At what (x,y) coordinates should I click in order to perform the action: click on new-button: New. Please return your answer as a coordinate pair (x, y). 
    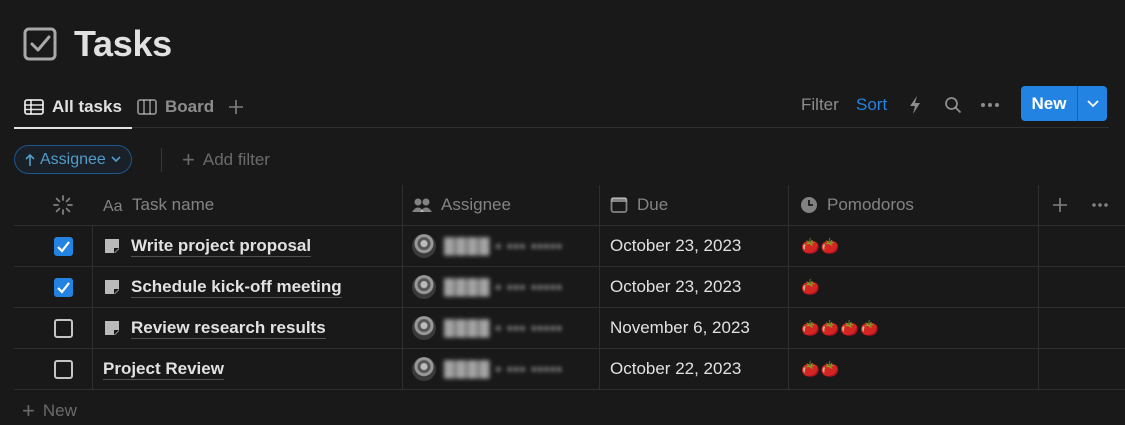
    Looking at the image, I should click on (1064, 103).